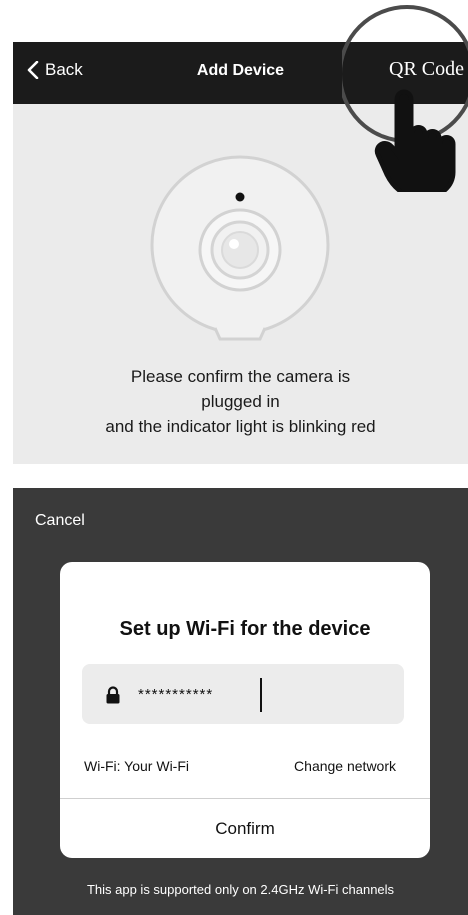 This screenshot has height=915, width=468. Describe the element at coordinates (426, 69) in the screenshot. I see `qr-code-button: QR Code` at that location.